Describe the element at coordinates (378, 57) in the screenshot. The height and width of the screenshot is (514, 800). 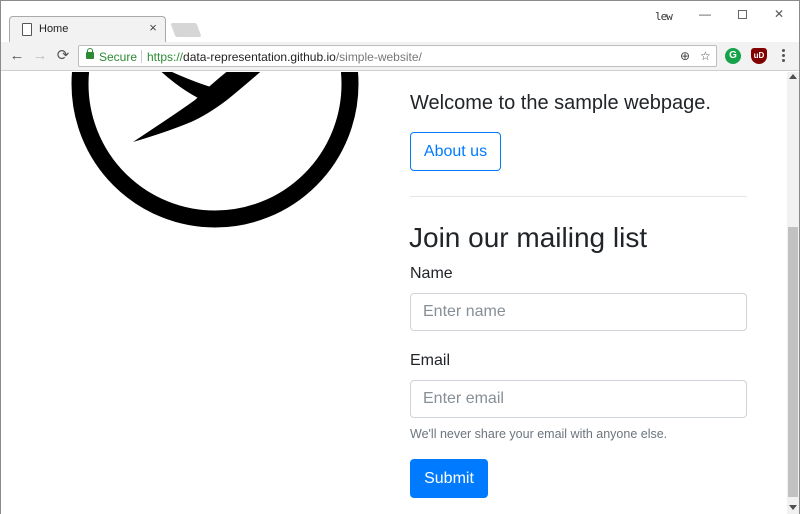
I see `url-path: /simple-website/` at that location.